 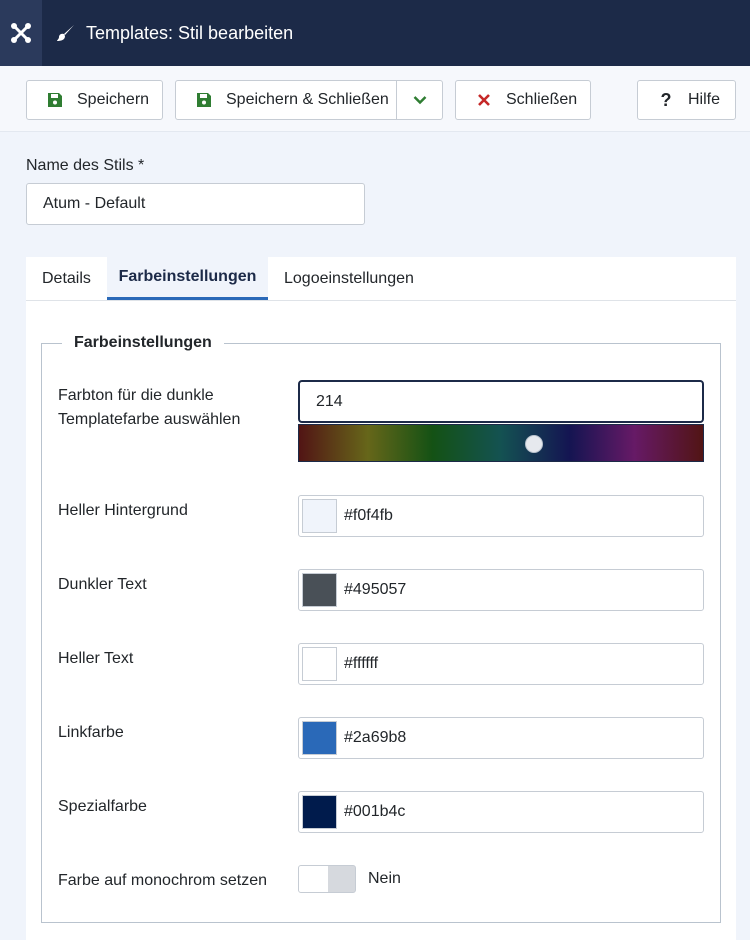 What do you see at coordinates (113, 99) in the screenshot?
I see `save-button-label: Speichern` at bounding box center [113, 99].